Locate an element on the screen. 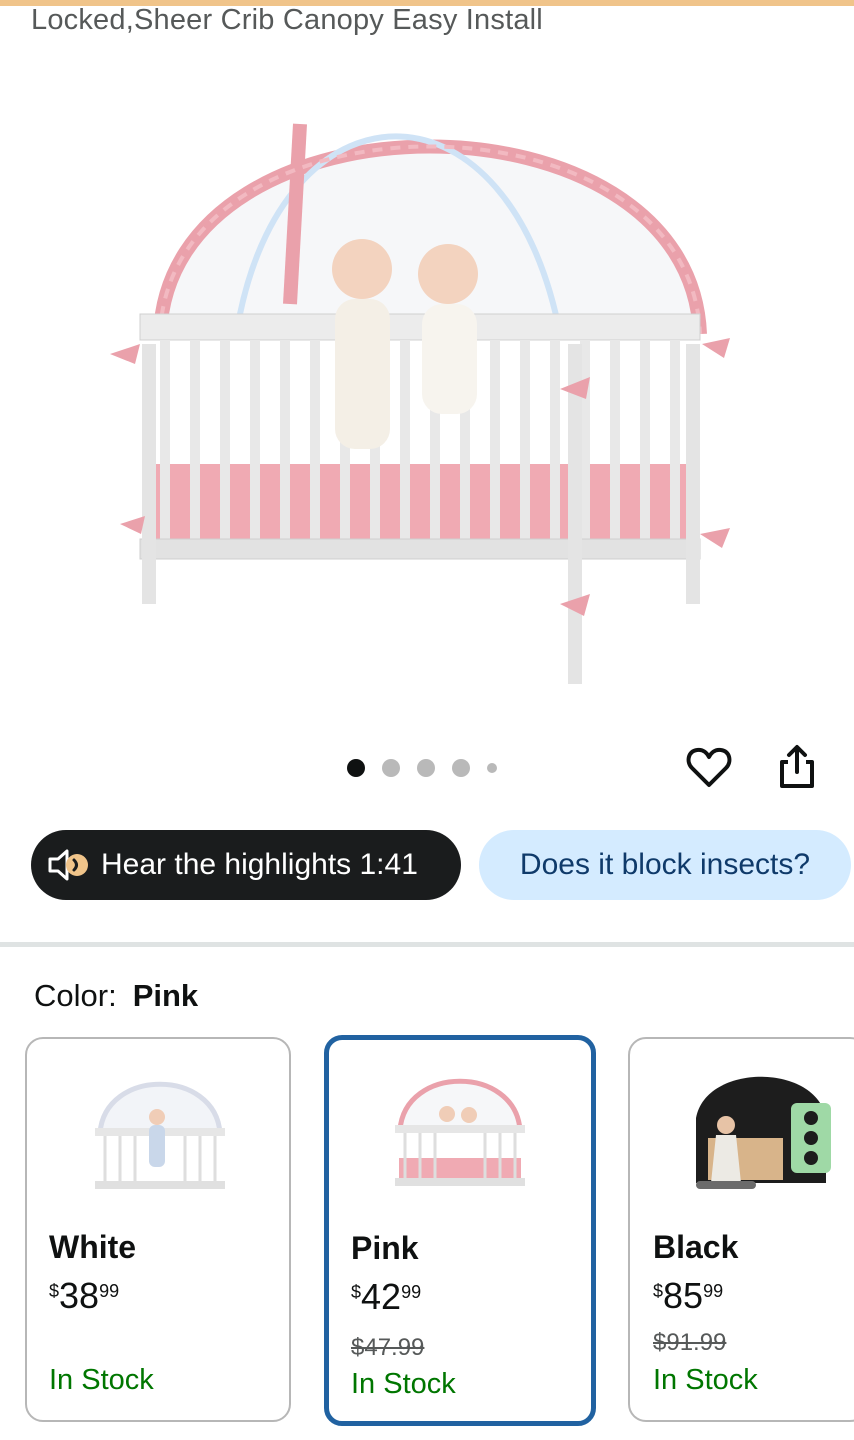 Image resolution: width=854 pixels, height=1440 pixels. color-swatch-pink: Pink $42 99 $47.99 In Stock is located at coordinates (460, 1230).